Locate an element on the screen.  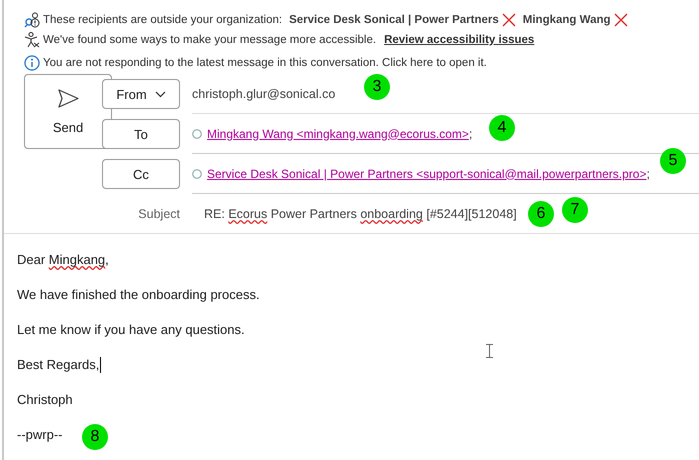
subject-label: Subject is located at coordinates (158, 214).